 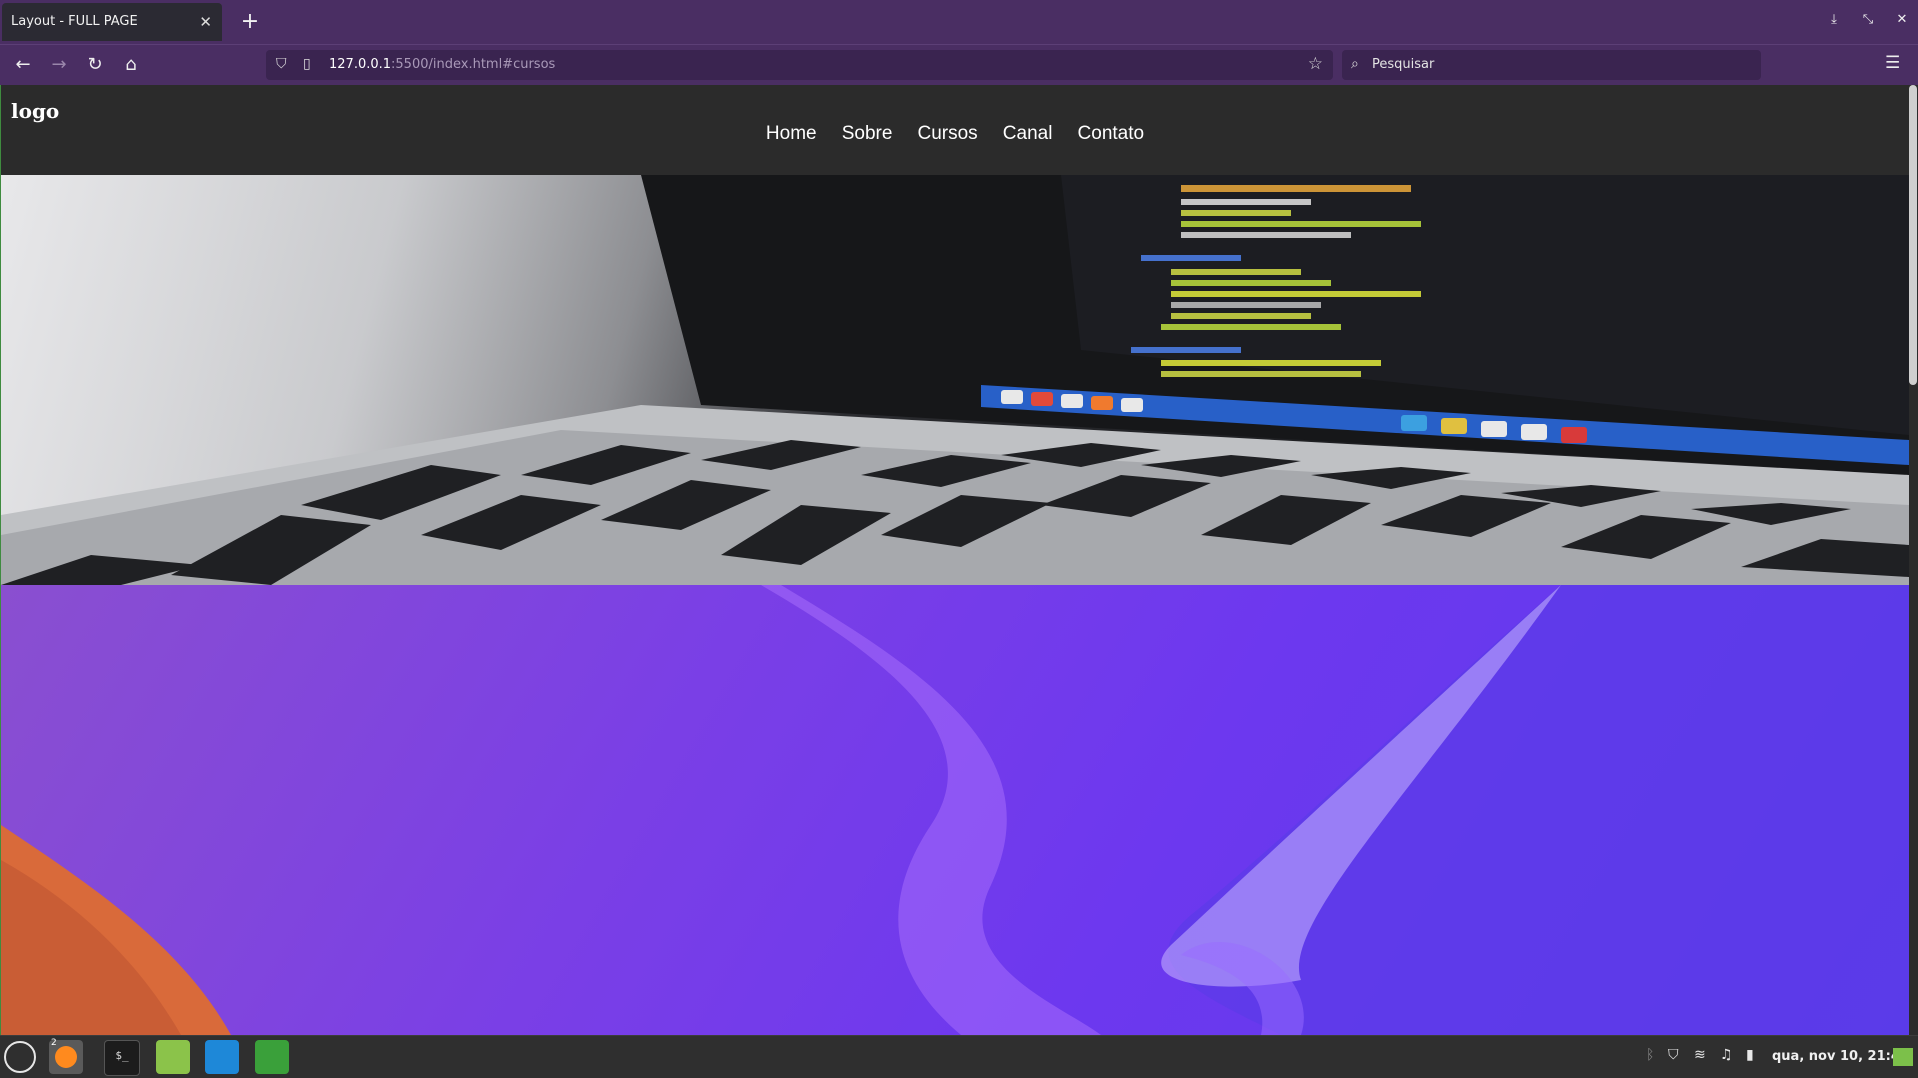 What do you see at coordinates (205, 22) in the screenshot?
I see `tab-close-icon: ✕` at bounding box center [205, 22].